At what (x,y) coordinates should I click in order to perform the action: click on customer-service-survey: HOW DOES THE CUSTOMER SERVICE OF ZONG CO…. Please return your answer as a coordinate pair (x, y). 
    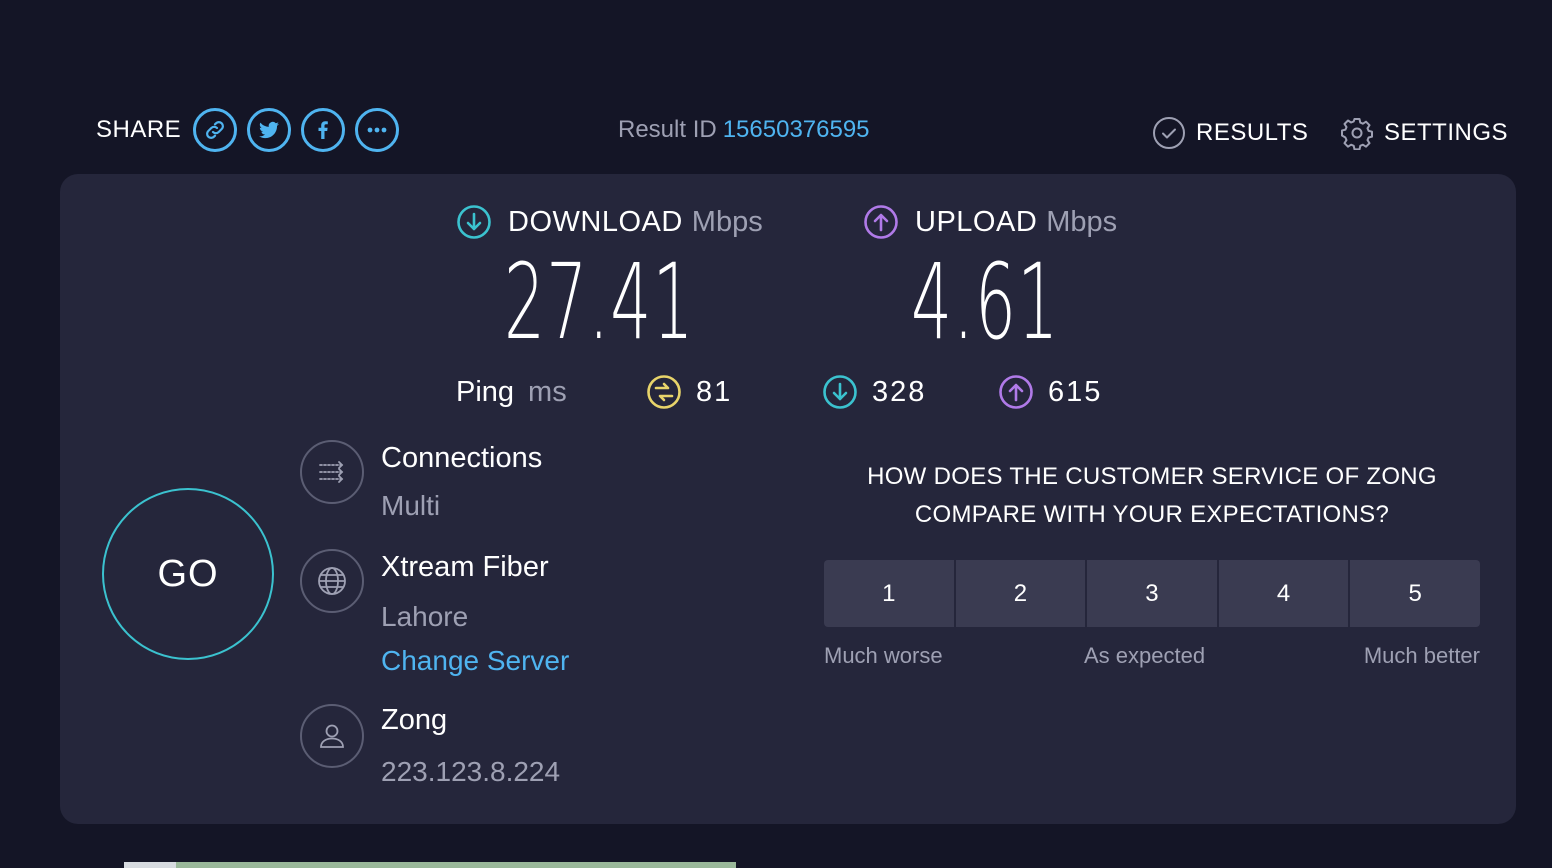
    Looking at the image, I should click on (1152, 565).